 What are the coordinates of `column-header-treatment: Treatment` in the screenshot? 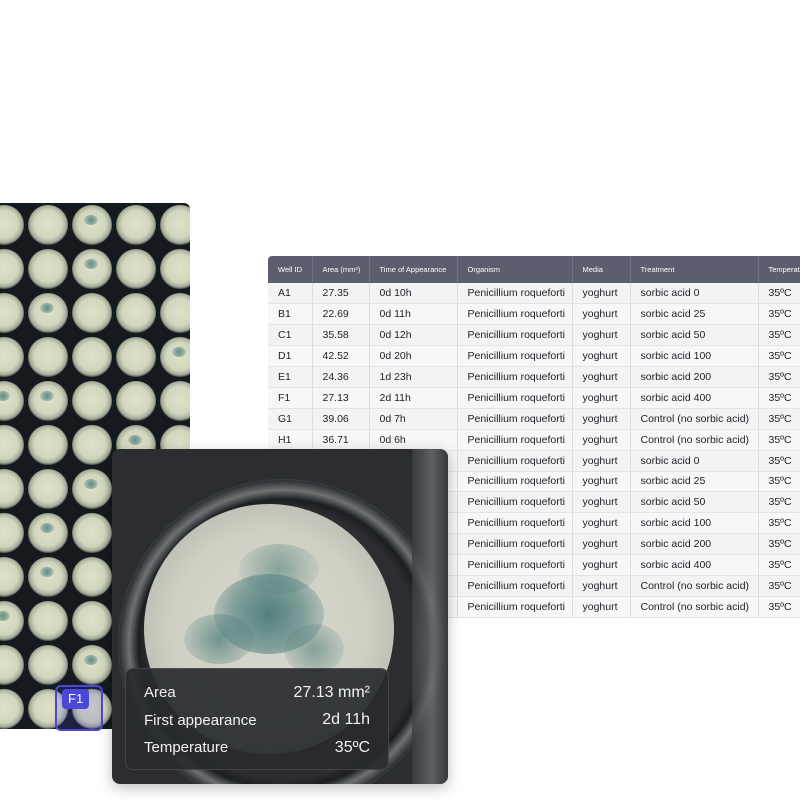 It's located at (694, 269).